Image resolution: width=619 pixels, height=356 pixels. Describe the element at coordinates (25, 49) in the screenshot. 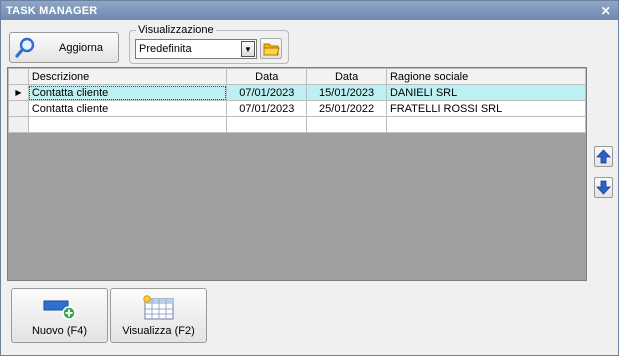

I see `search-icon` at that location.